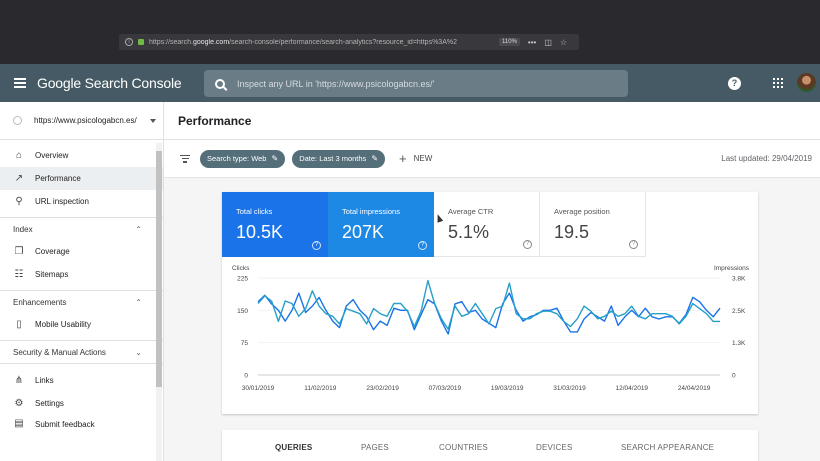  Describe the element at coordinates (471, 211) in the screenshot. I see `metric-label: Average CTR` at that location.